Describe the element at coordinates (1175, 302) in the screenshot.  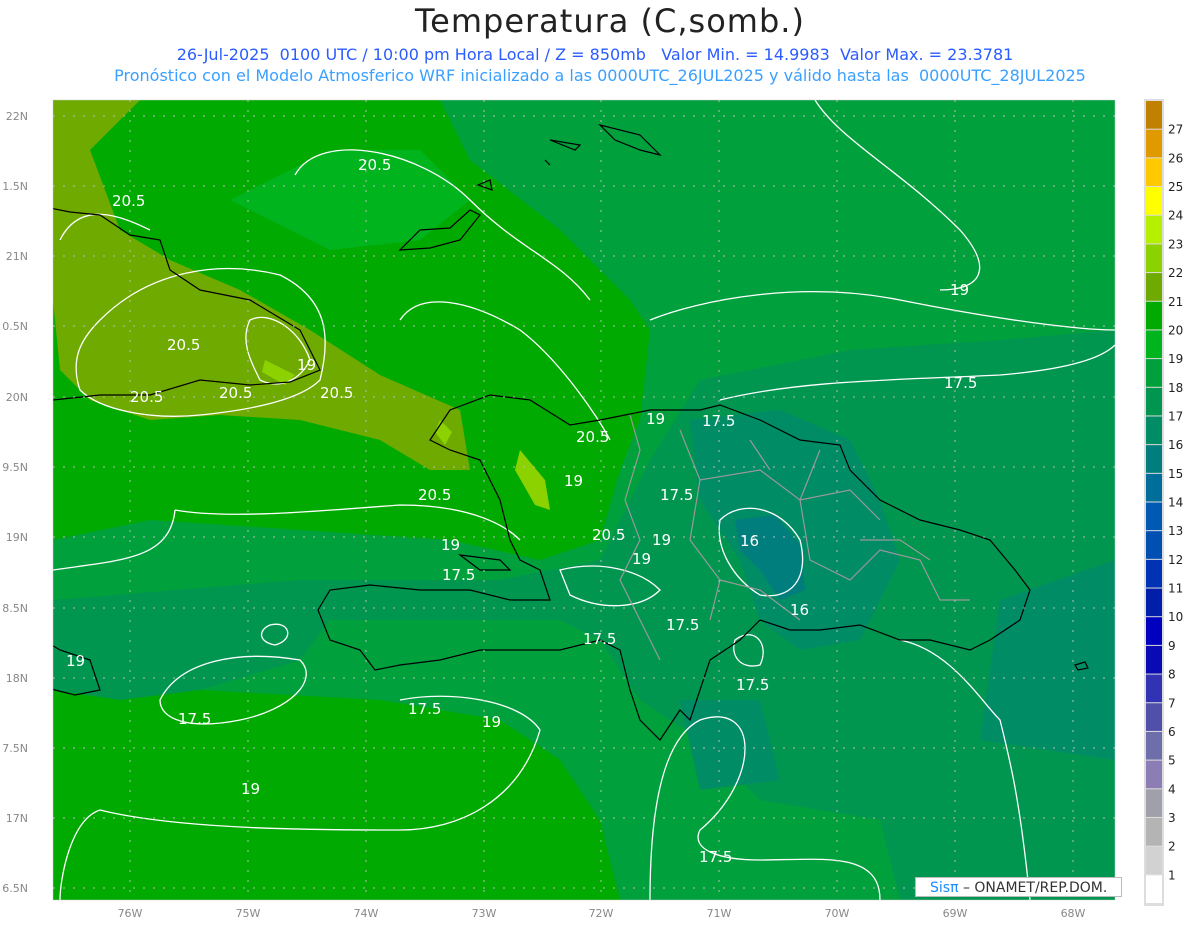
I see `colorbar-label: 21` at that location.